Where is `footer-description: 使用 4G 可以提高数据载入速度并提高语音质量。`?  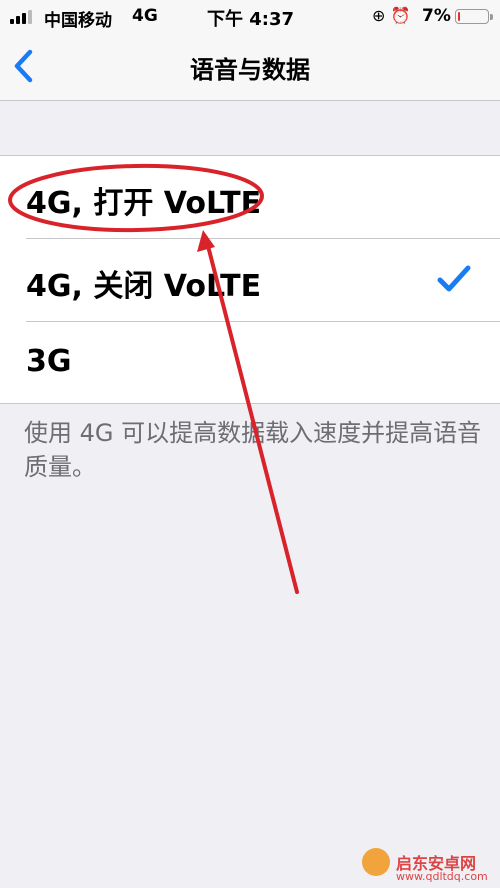
footer-description: 使用 4G 可以提高数据载入速度并提高语音质量。 is located at coordinates (253, 450).